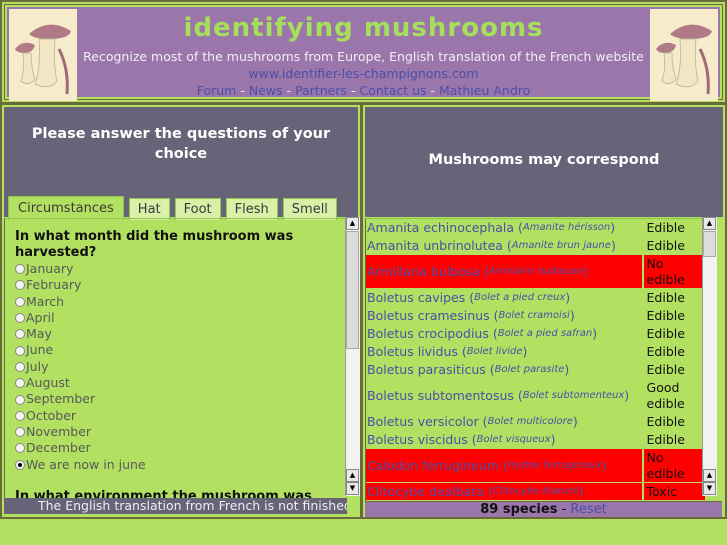 Image resolution: width=727 pixels, height=545 pixels. What do you see at coordinates (504, 491) in the screenshot?
I see `species-name-link: Clitocybe dealbata (Clitocybe blanchi)` at bounding box center [504, 491].